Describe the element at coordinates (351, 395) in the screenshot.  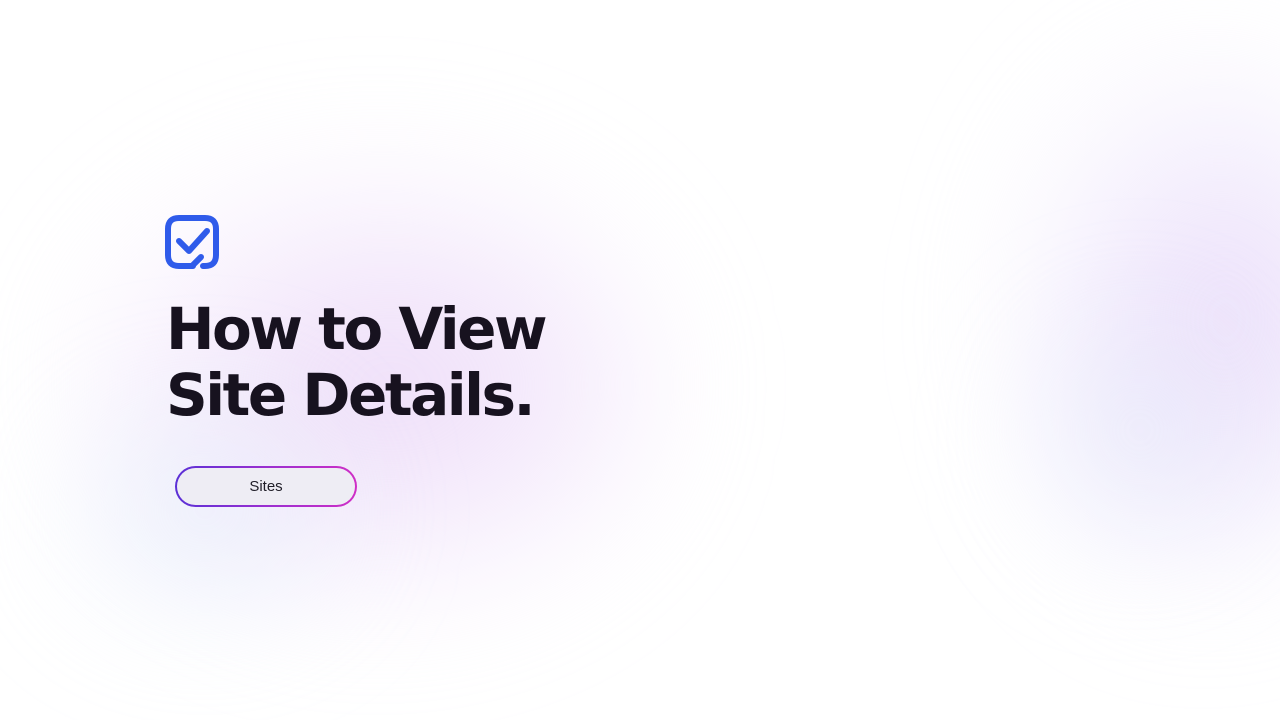
I see `title-line-2: Site Details.` at that location.